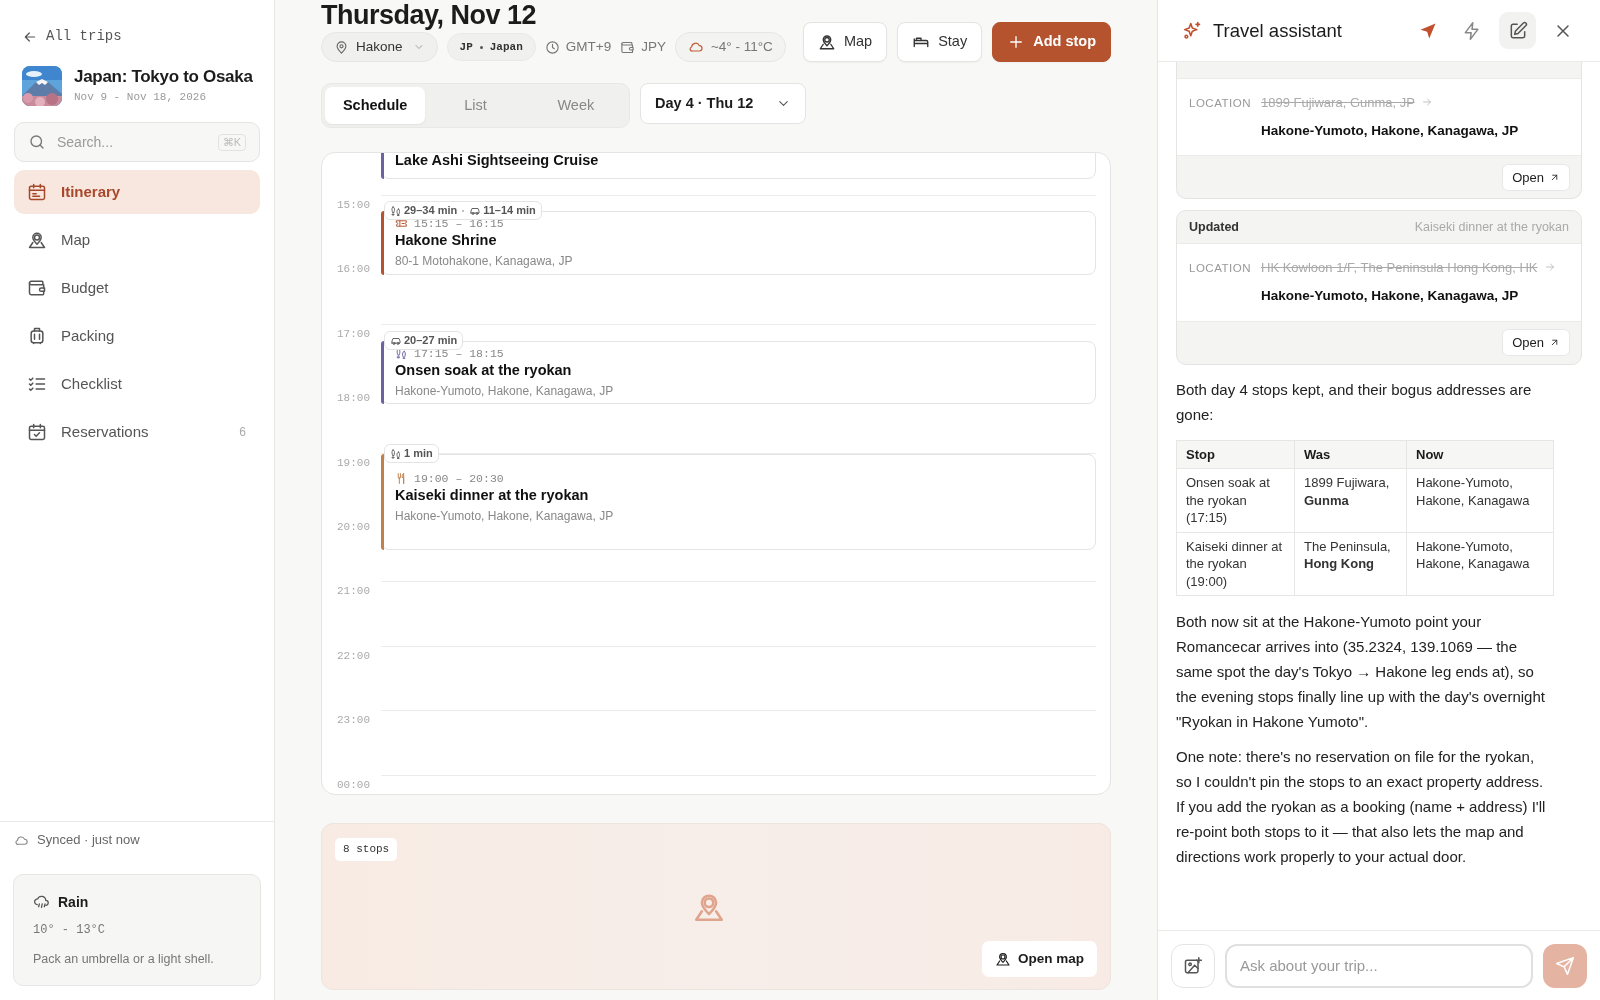  Describe the element at coordinates (137, 240) in the screenshot. I see `nav-item: Map` at that location.